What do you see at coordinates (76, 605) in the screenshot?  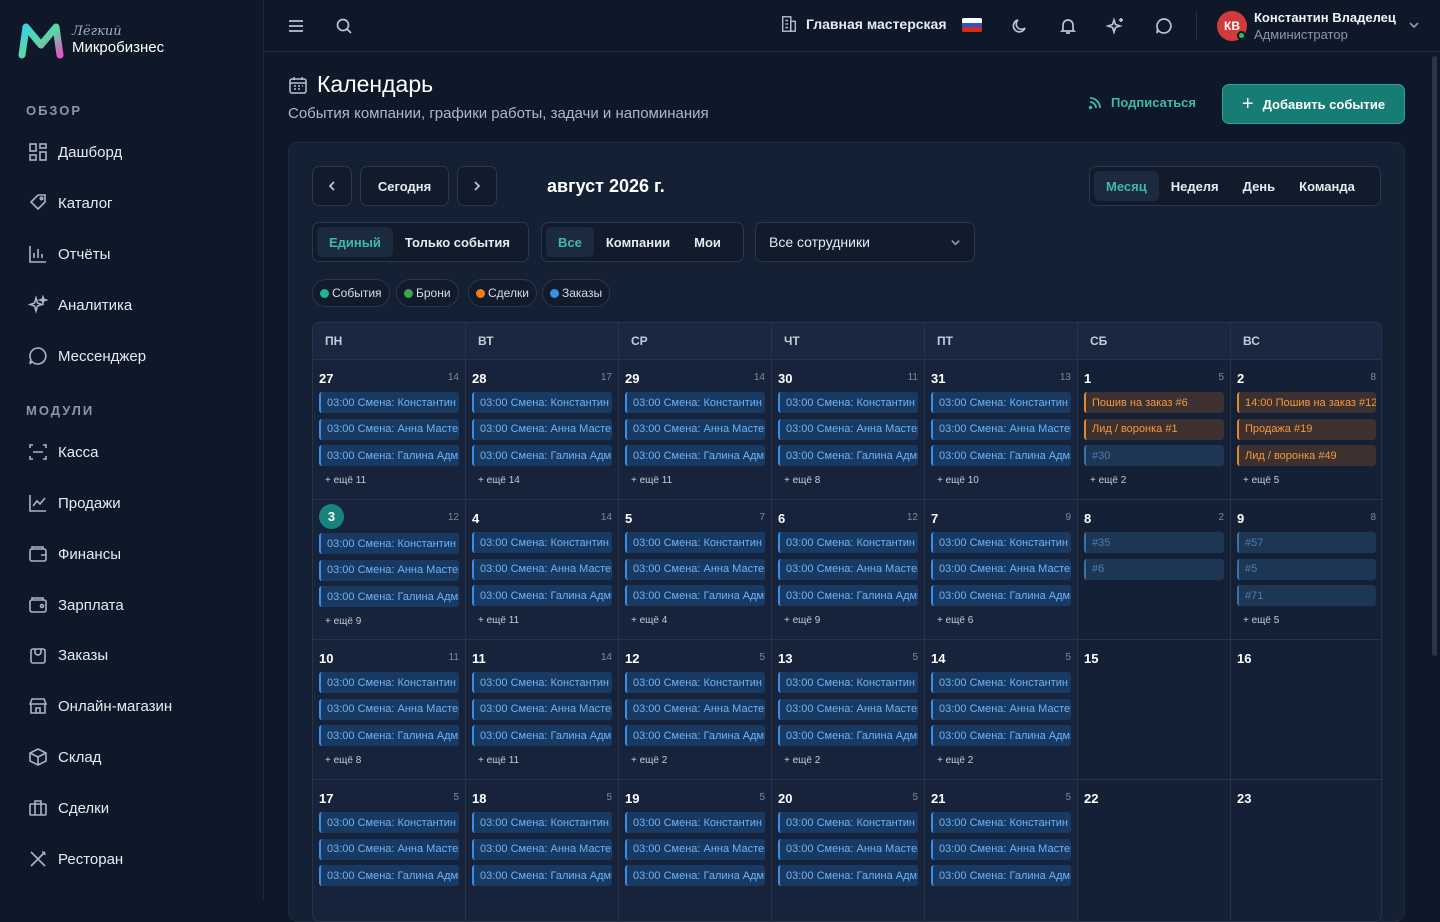 I see `sidebar-item-salary: Зарплата` at bounding box center [76, 605].